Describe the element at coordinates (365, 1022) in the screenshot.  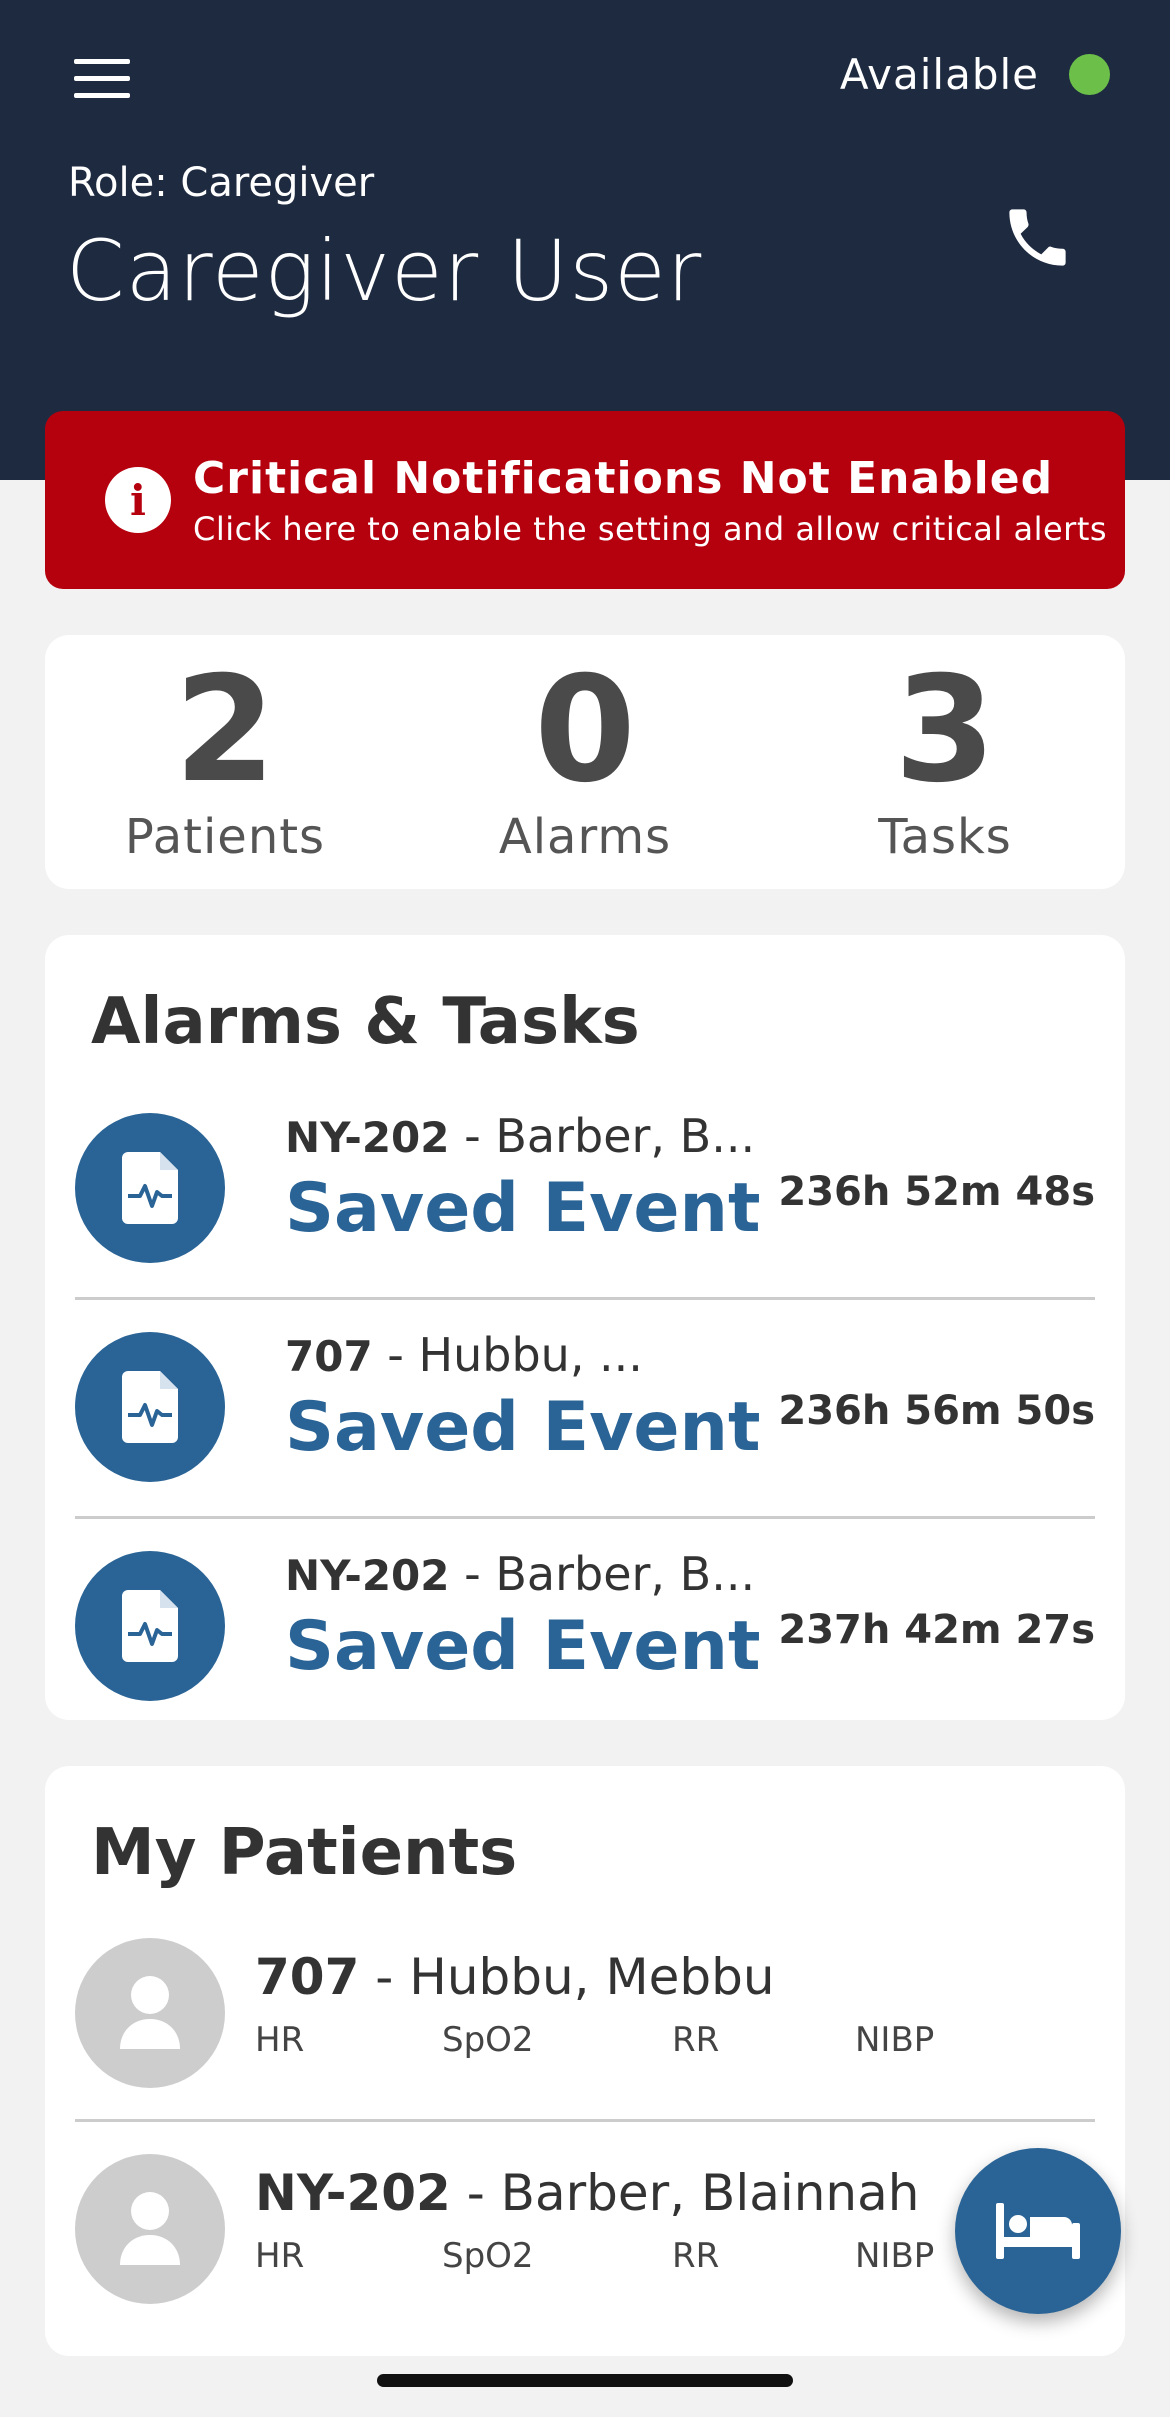
I see `section-title: Alarms & Tasks` at that location.